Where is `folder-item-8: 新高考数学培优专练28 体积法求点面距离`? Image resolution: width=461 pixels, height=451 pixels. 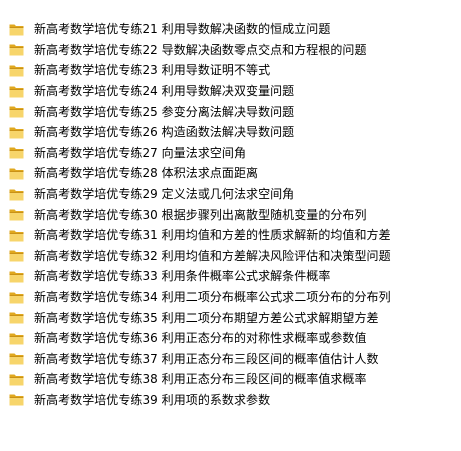 folder-item-8: 新高考数学培优专练28 体积法求点面距离 is located at coordinates (230, 173).